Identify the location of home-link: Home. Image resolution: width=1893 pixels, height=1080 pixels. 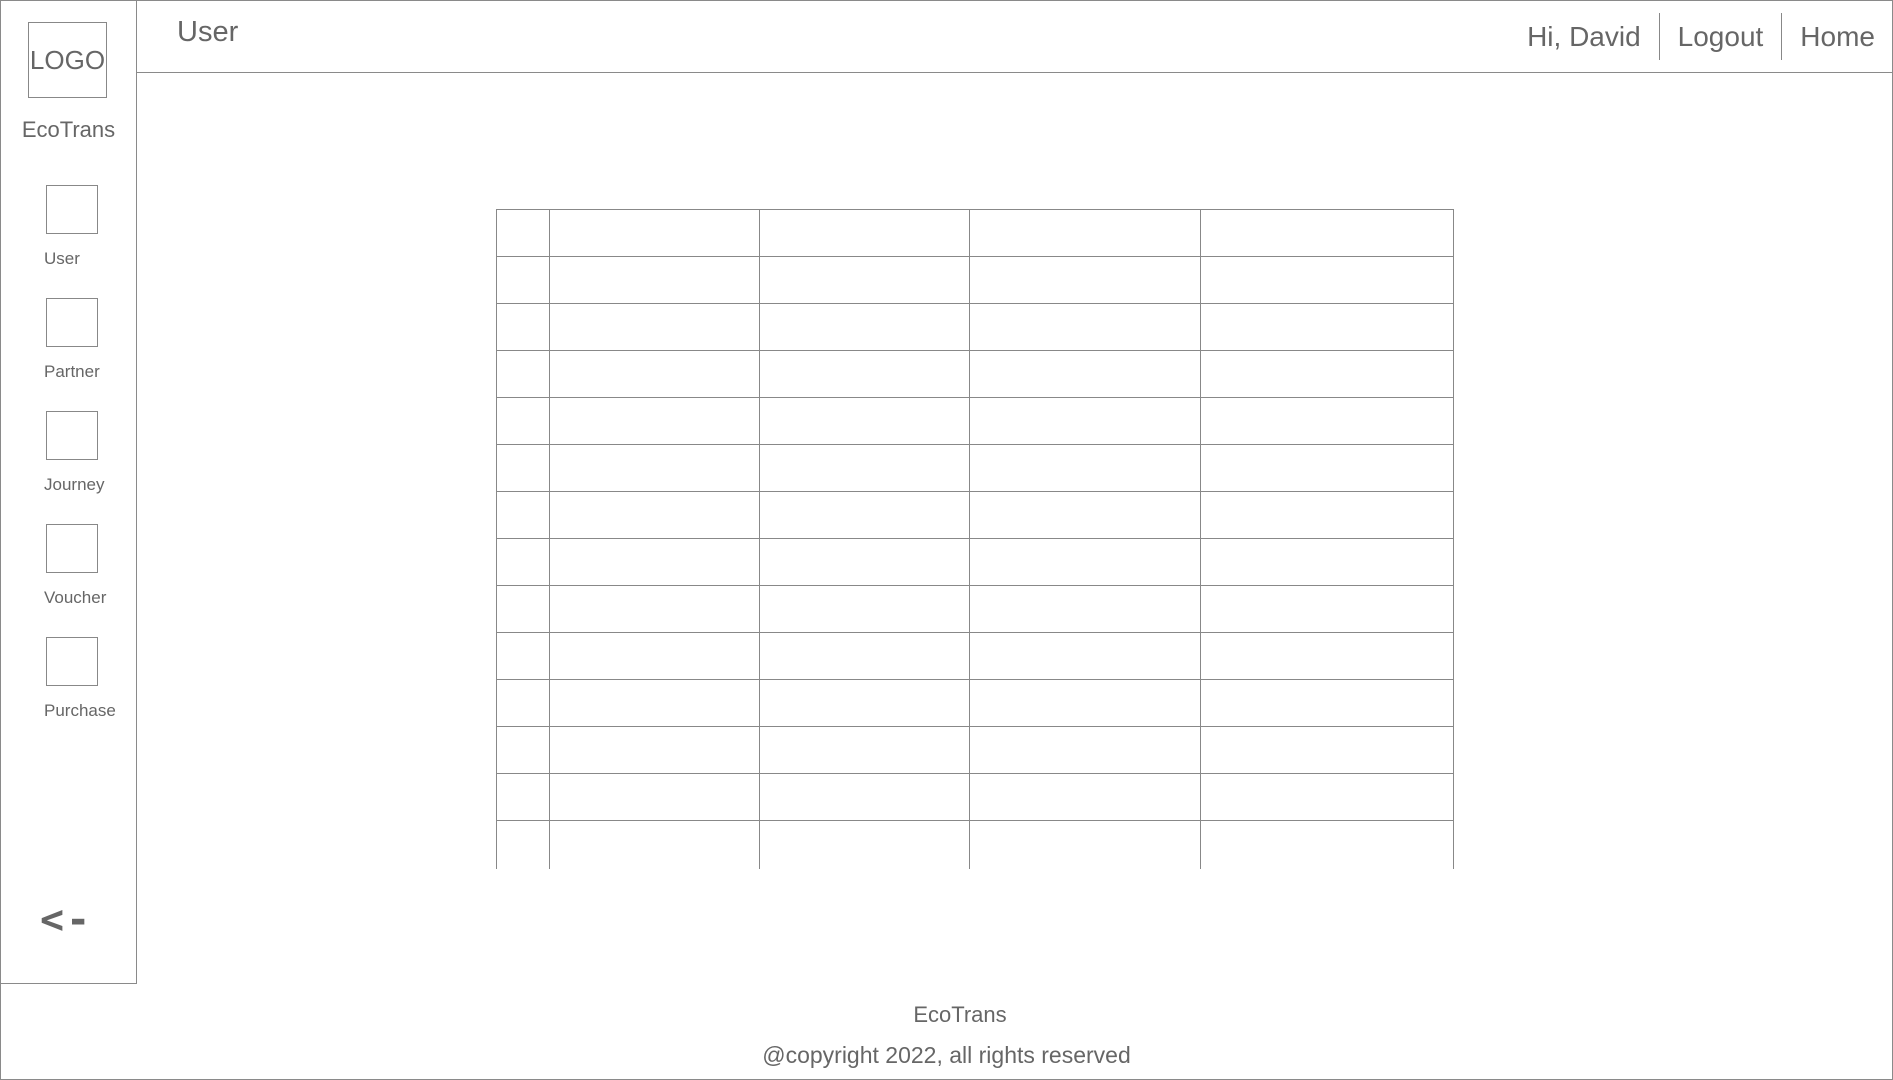
(1837, 36).